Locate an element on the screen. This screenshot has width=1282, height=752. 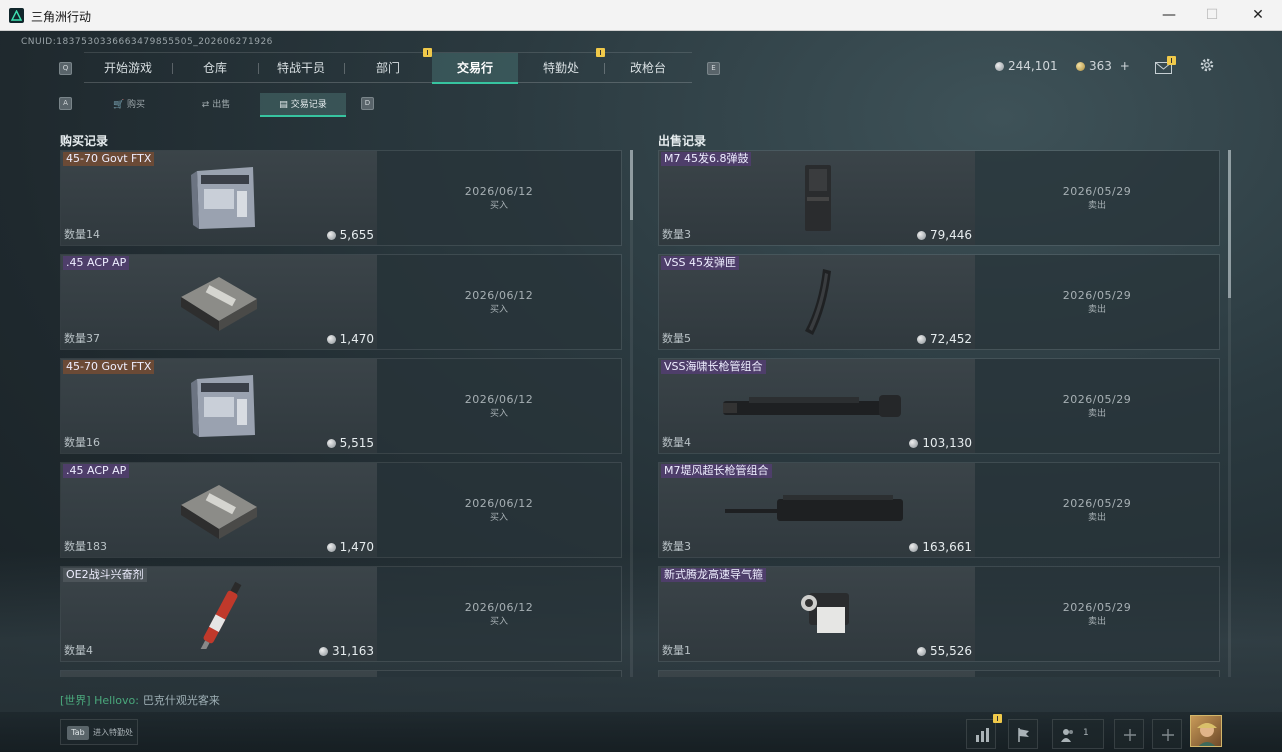
sales-record-item: 新式腾龙高速导气箍 数量1 55,526 2026/05/29 卖出 is located at coordinates (939, 614).